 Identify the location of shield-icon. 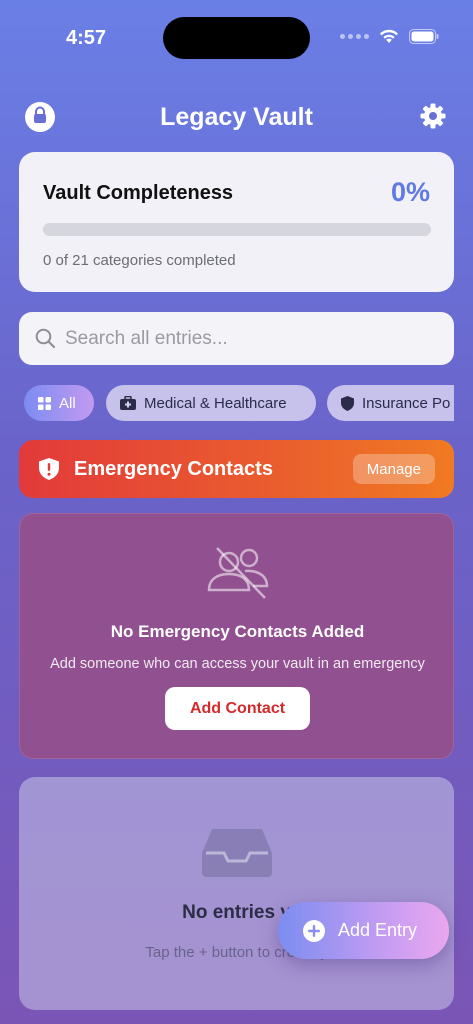
(347, 403).